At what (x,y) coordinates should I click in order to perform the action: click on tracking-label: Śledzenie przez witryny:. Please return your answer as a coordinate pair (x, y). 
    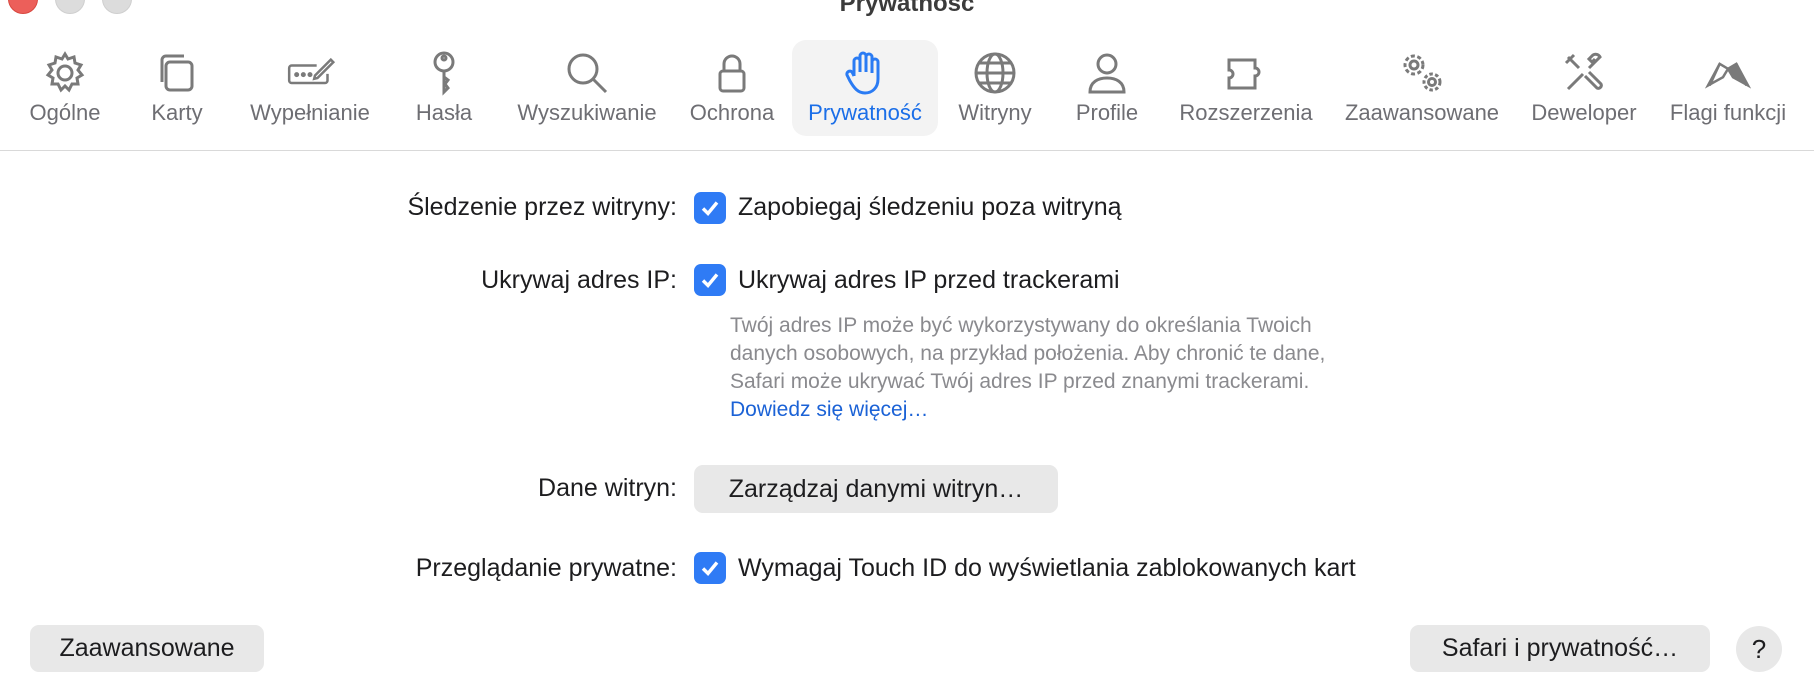
    Looking at the image, I should click on (542, 207).